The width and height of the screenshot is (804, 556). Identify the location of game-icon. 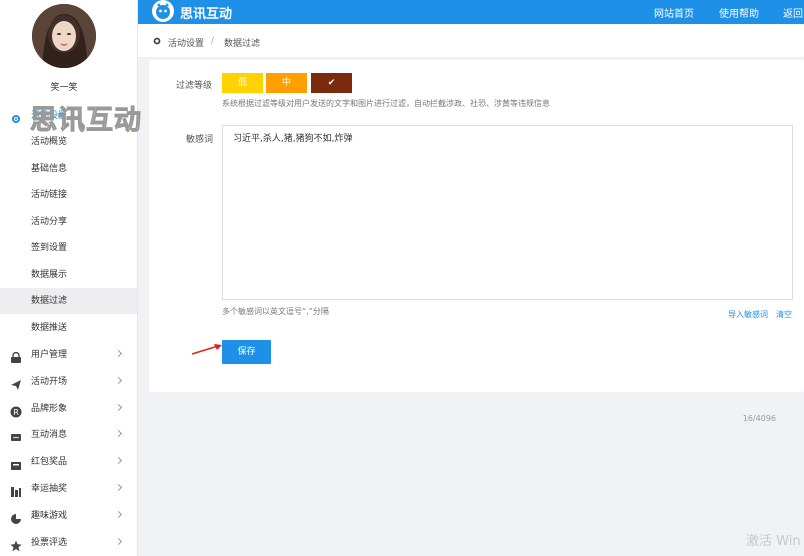
(16, 517).